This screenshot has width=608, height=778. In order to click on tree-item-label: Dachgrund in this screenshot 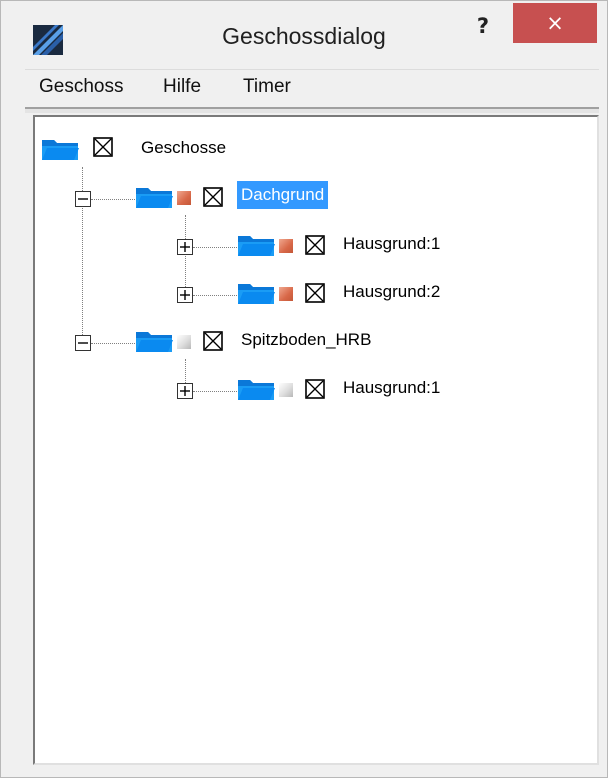, I will do `click(283, 195)`.